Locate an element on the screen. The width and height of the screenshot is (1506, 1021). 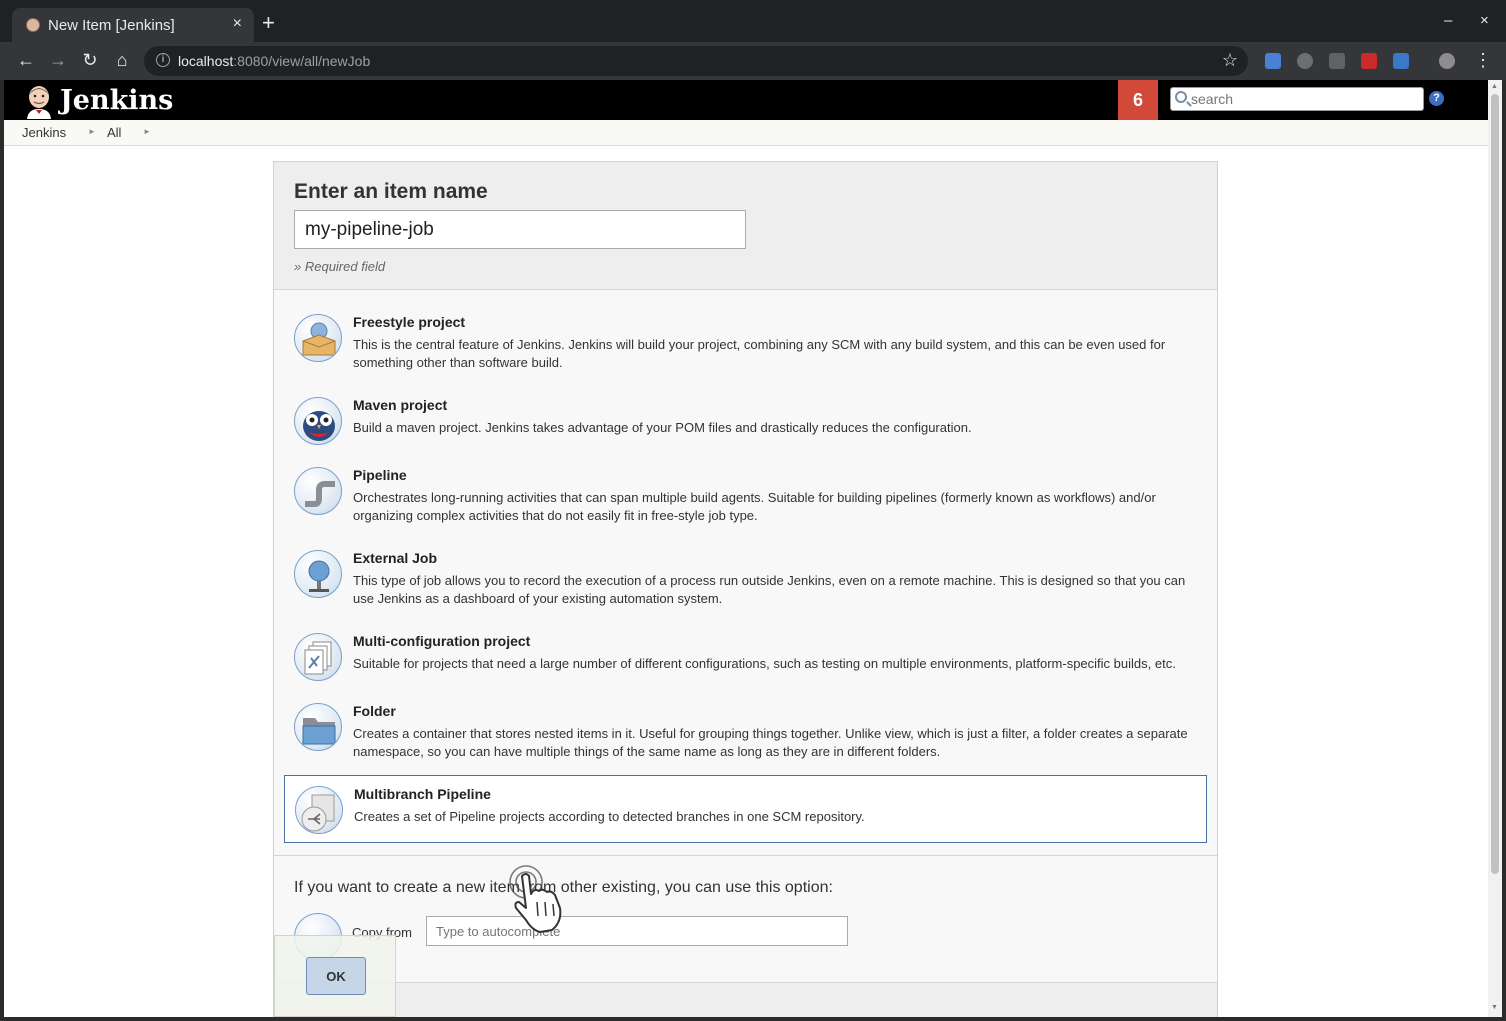
notification-badge: 6 is located at coordinates (1138, 100).